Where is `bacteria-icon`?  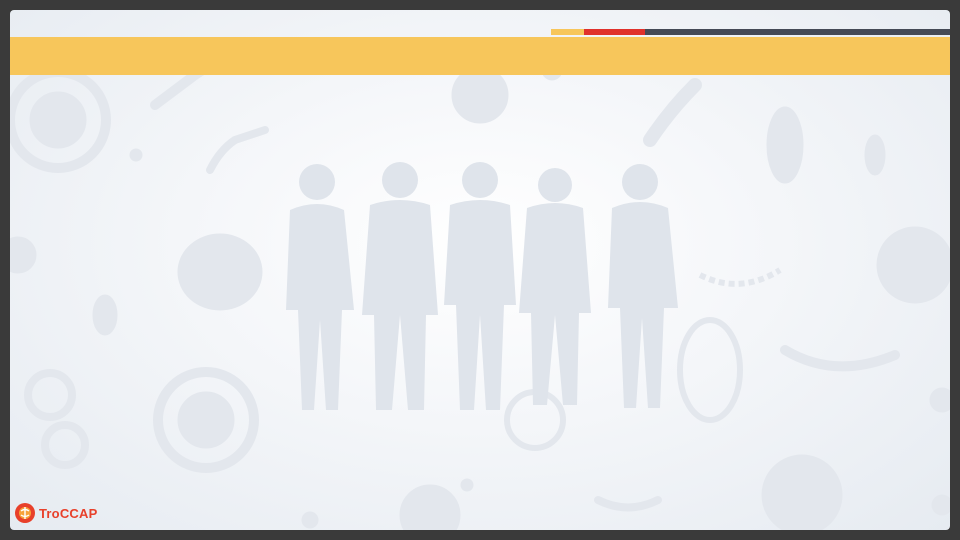
bacteria-icon is located at coordinates (672, 112).